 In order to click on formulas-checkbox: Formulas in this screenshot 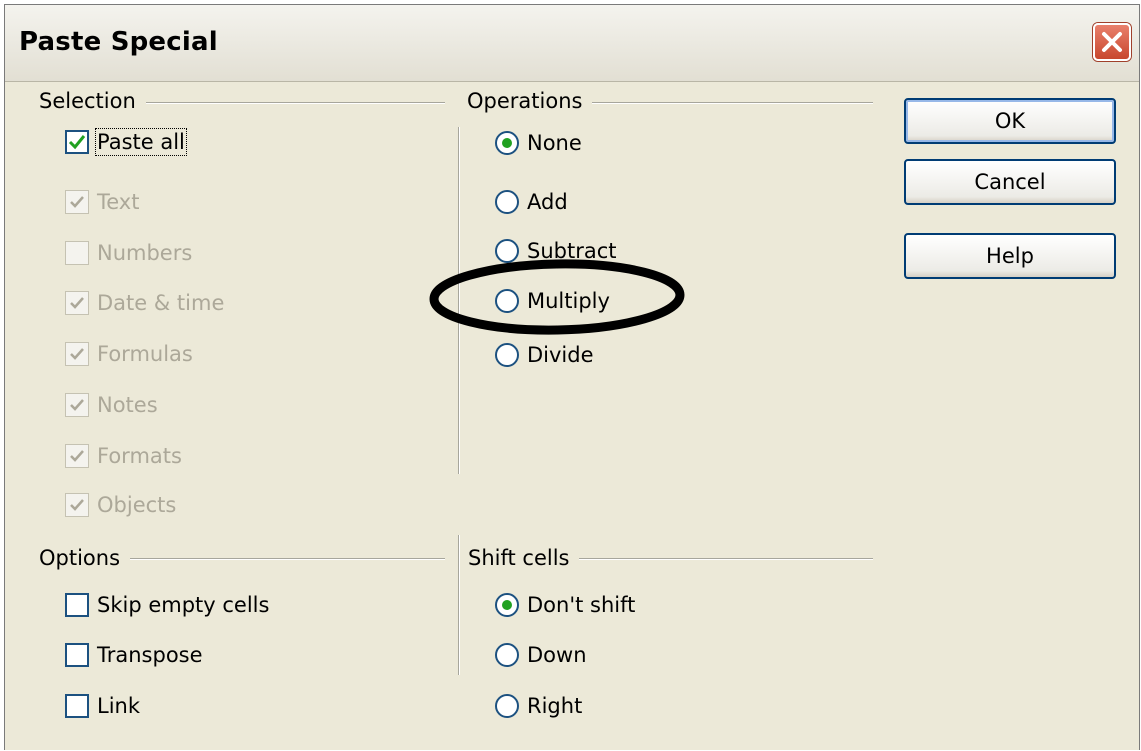, I will do `click(129, 354)`.